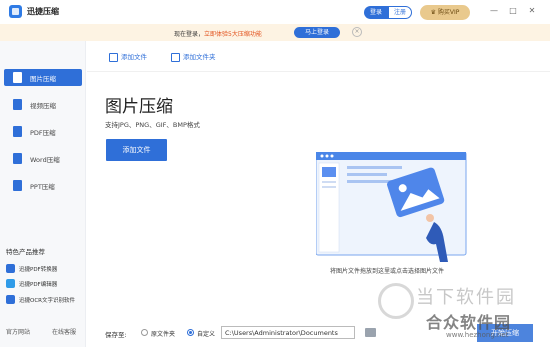 The height and width of the screenshot is (347, 550). I want to click on banner-text: 现在登录，立即体验5大压缩功能, so click(218, 33).